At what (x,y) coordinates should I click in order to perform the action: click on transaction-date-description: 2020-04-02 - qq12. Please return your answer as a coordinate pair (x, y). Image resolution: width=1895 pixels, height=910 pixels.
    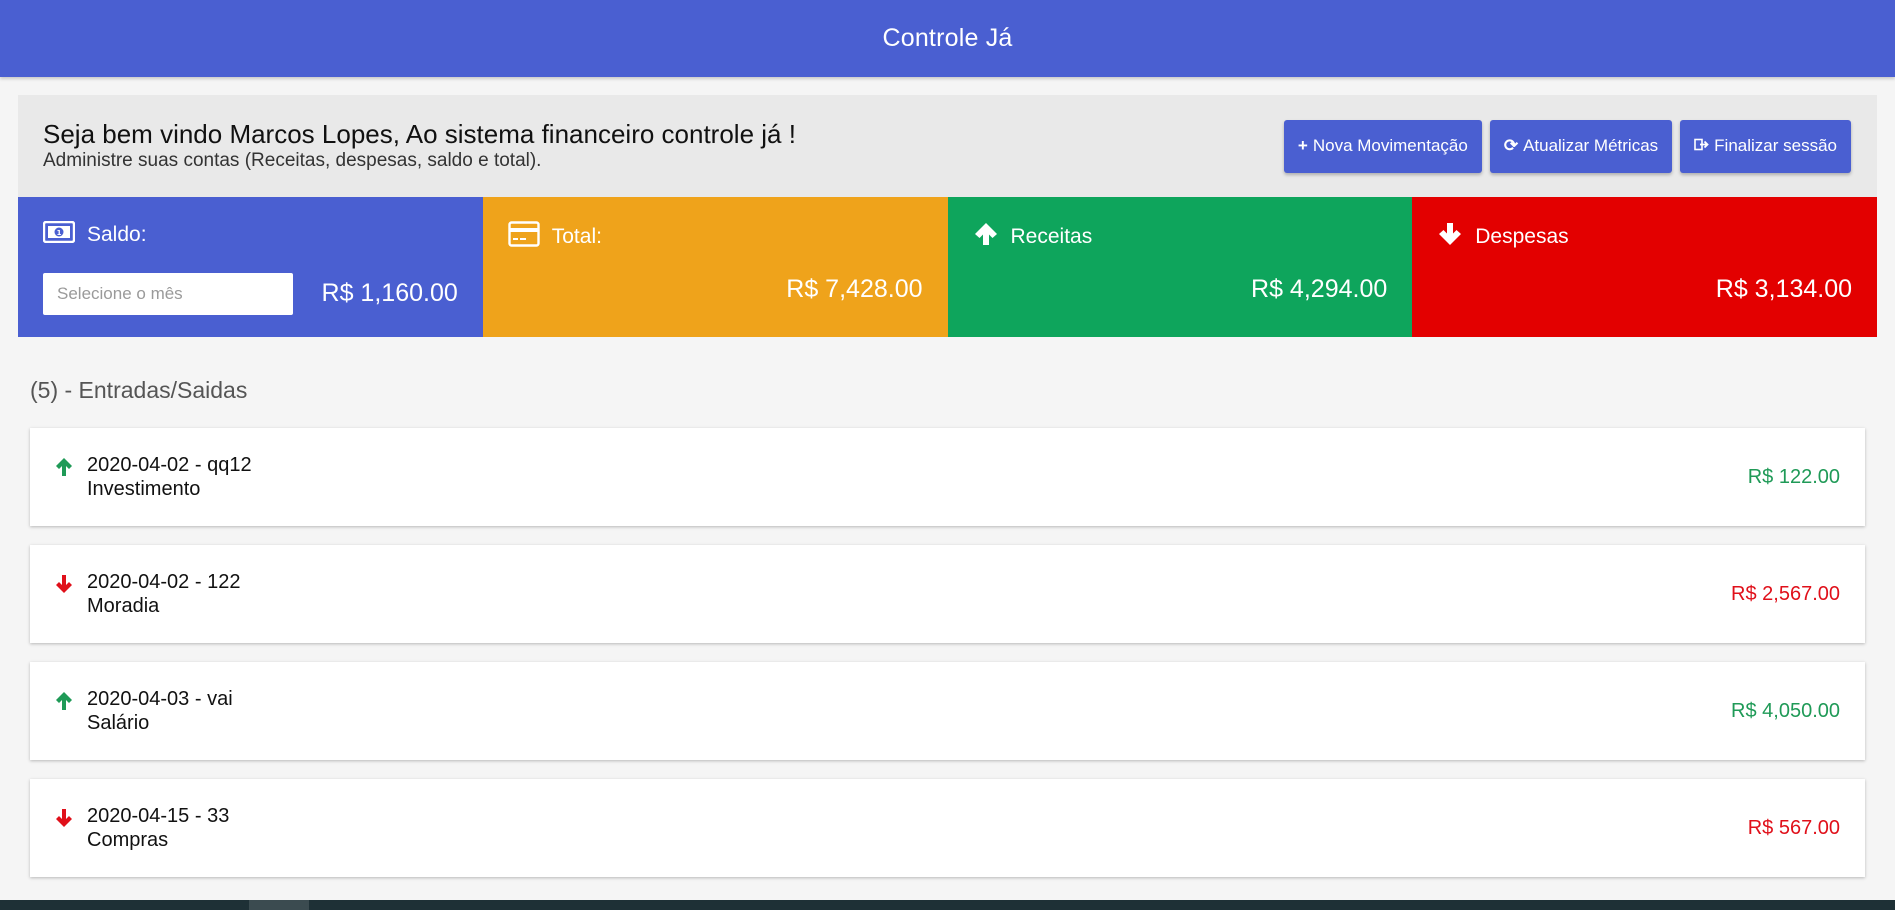
    Looking at the image, I should click on (169, 465).